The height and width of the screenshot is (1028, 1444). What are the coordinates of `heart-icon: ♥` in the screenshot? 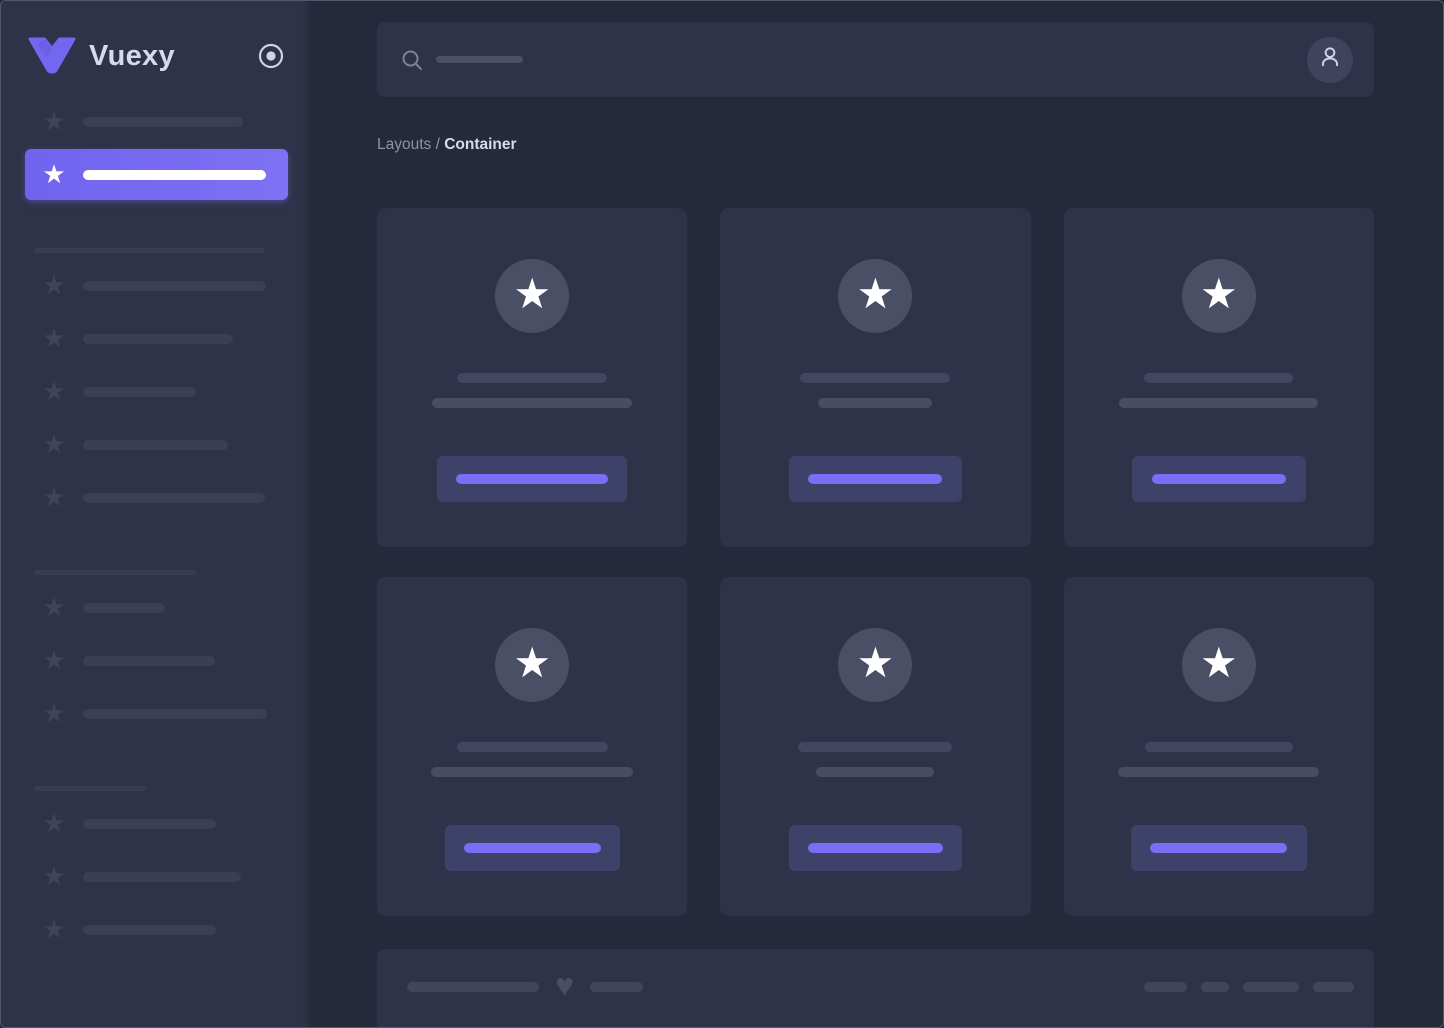 It's located at (564, 985).